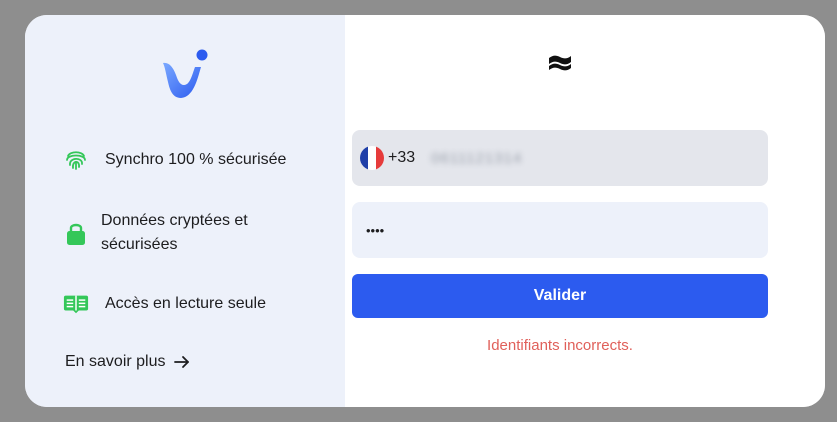 The image size is (837, 422). Describe the element at coordinates (375, 230) in the screenshot. I see `password-value: ••••` at that location.